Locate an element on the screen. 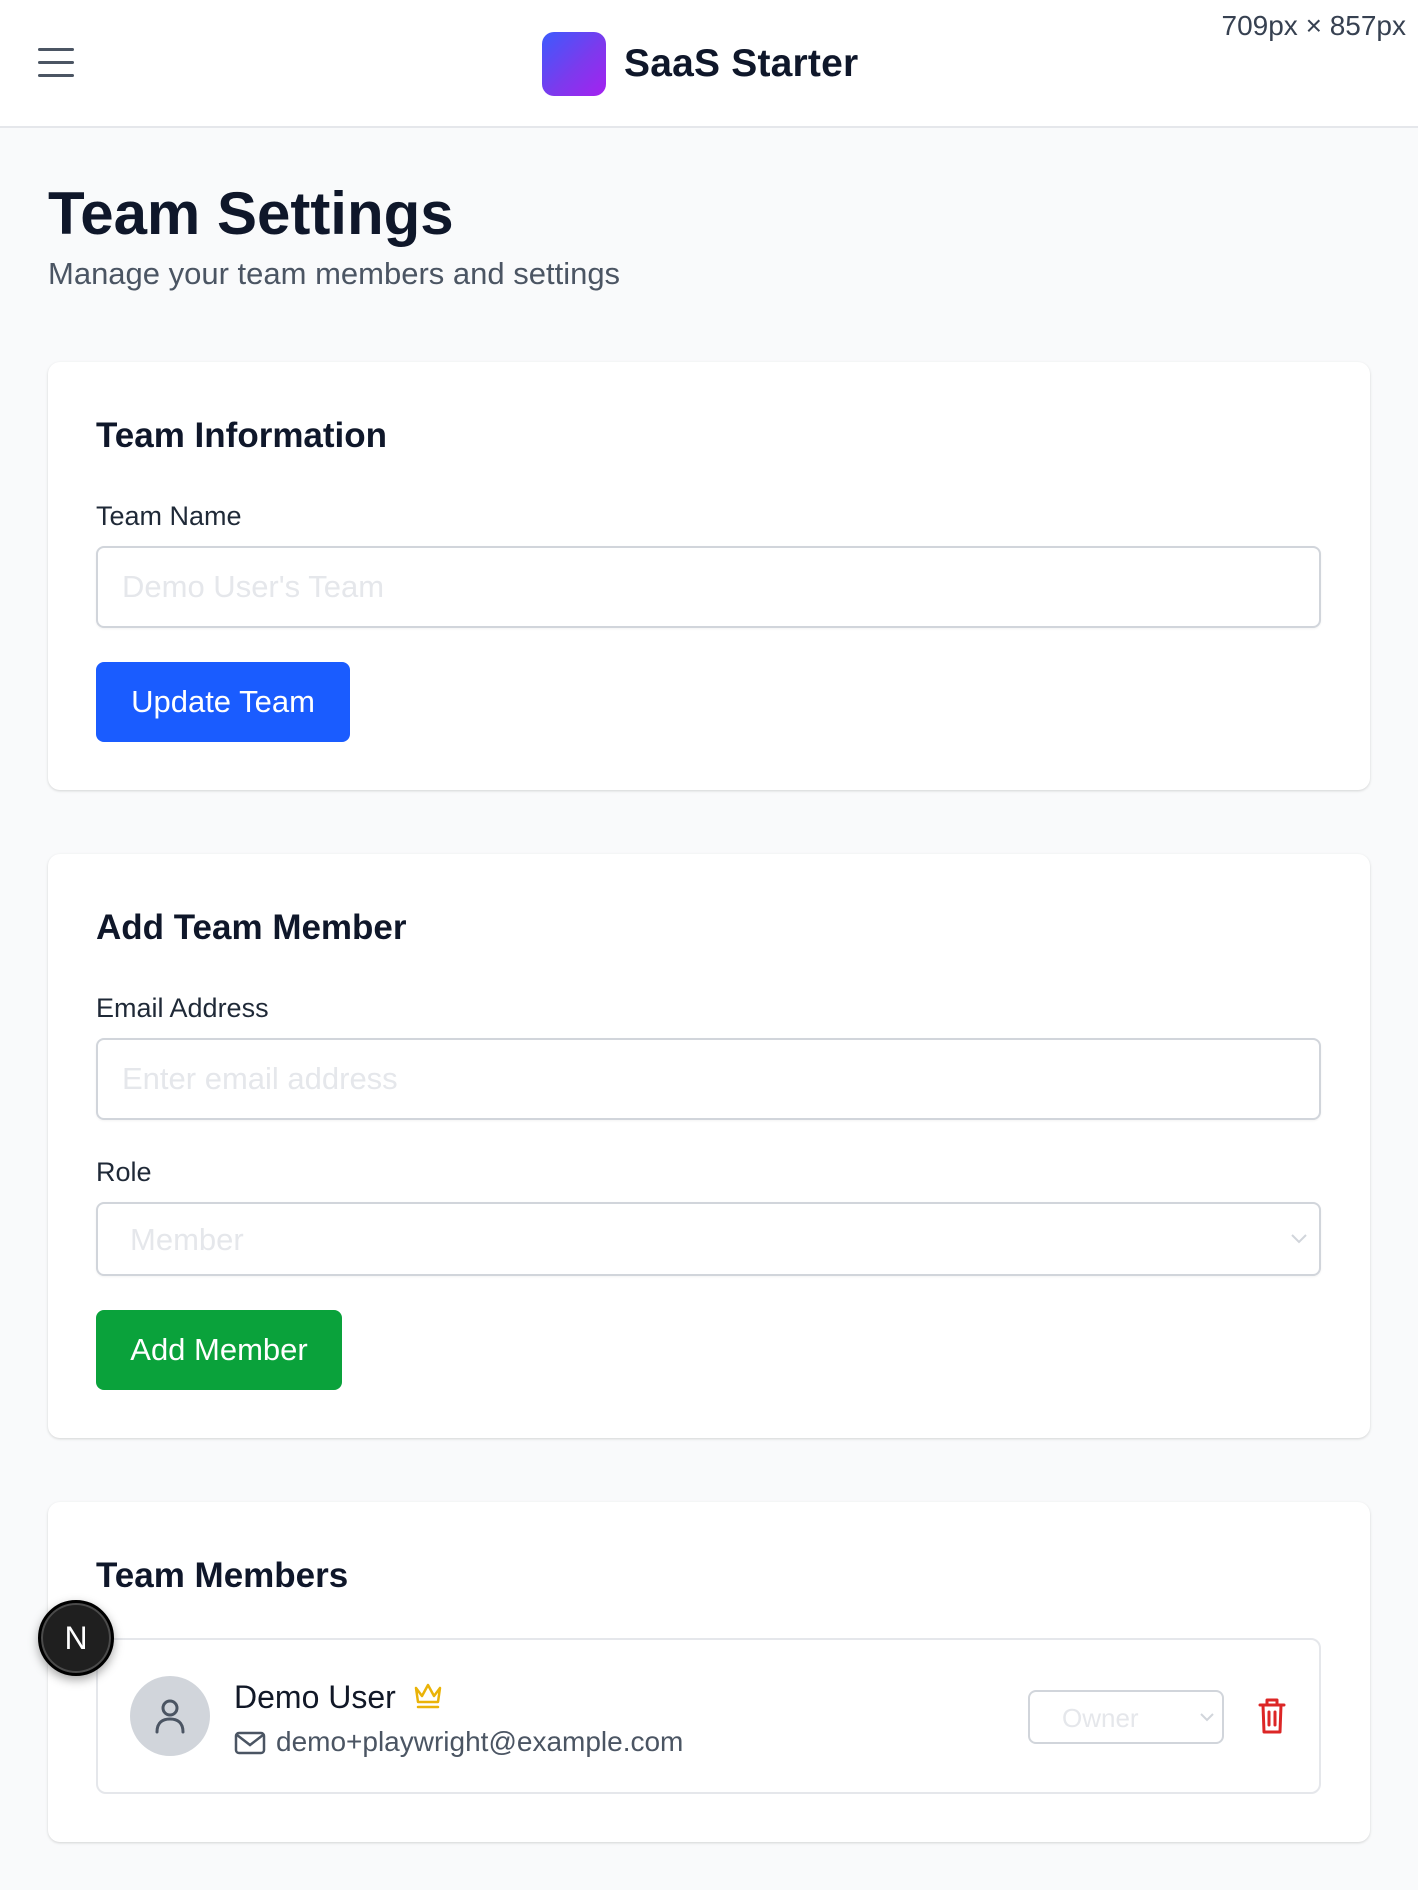 The width and height of the screenshot is (1418, 1890). page-subtitle: Manage your team members and settings is located at coordinates (334, 273).